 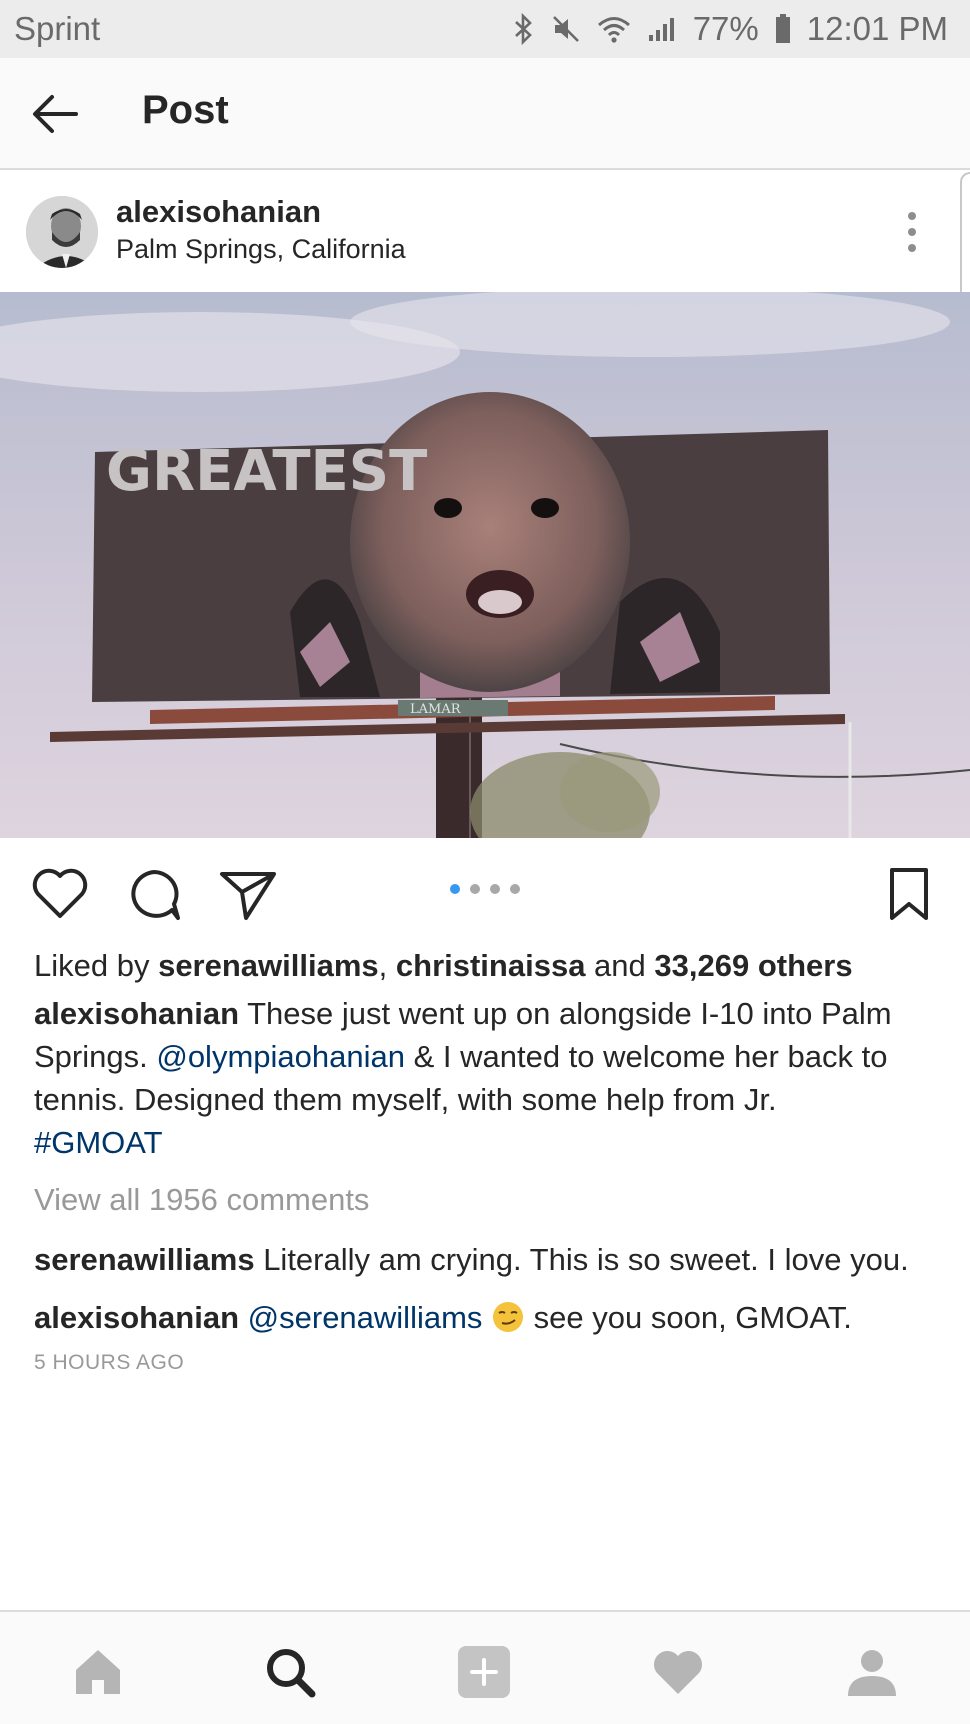 What do you see at coordinates (613, 30) in the screenshot?
I see `wifi-icon` at bounding box center [613, 30].